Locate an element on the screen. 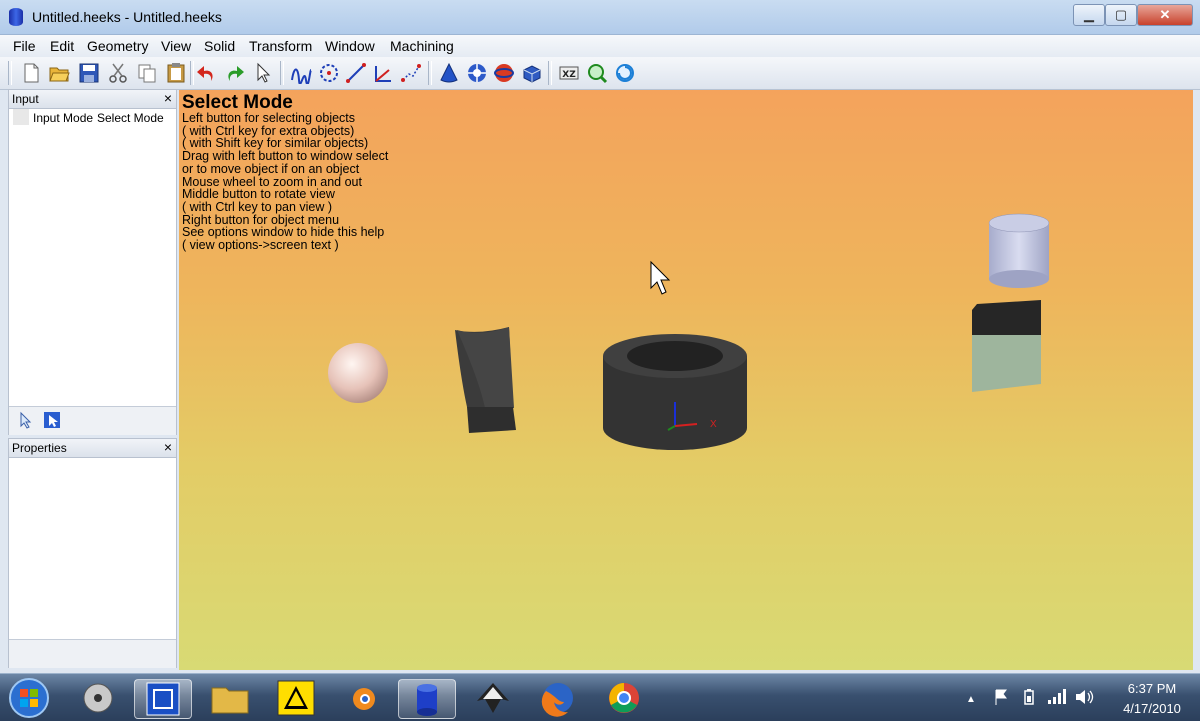 The height and width of the screenshot is (721, 1200). input-mode-column: Input Mode is located at coordinates (63, 118).